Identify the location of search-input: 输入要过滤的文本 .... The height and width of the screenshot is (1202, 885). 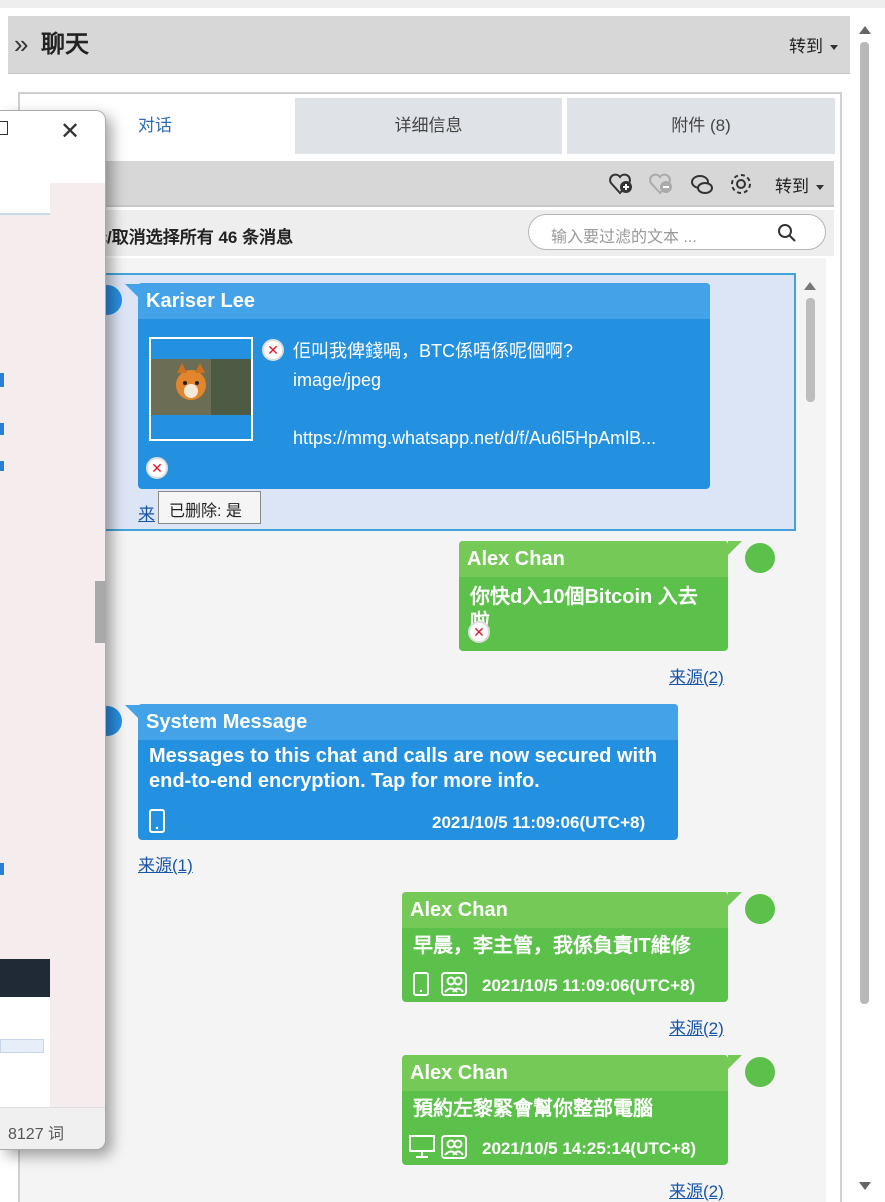
(624, 235).